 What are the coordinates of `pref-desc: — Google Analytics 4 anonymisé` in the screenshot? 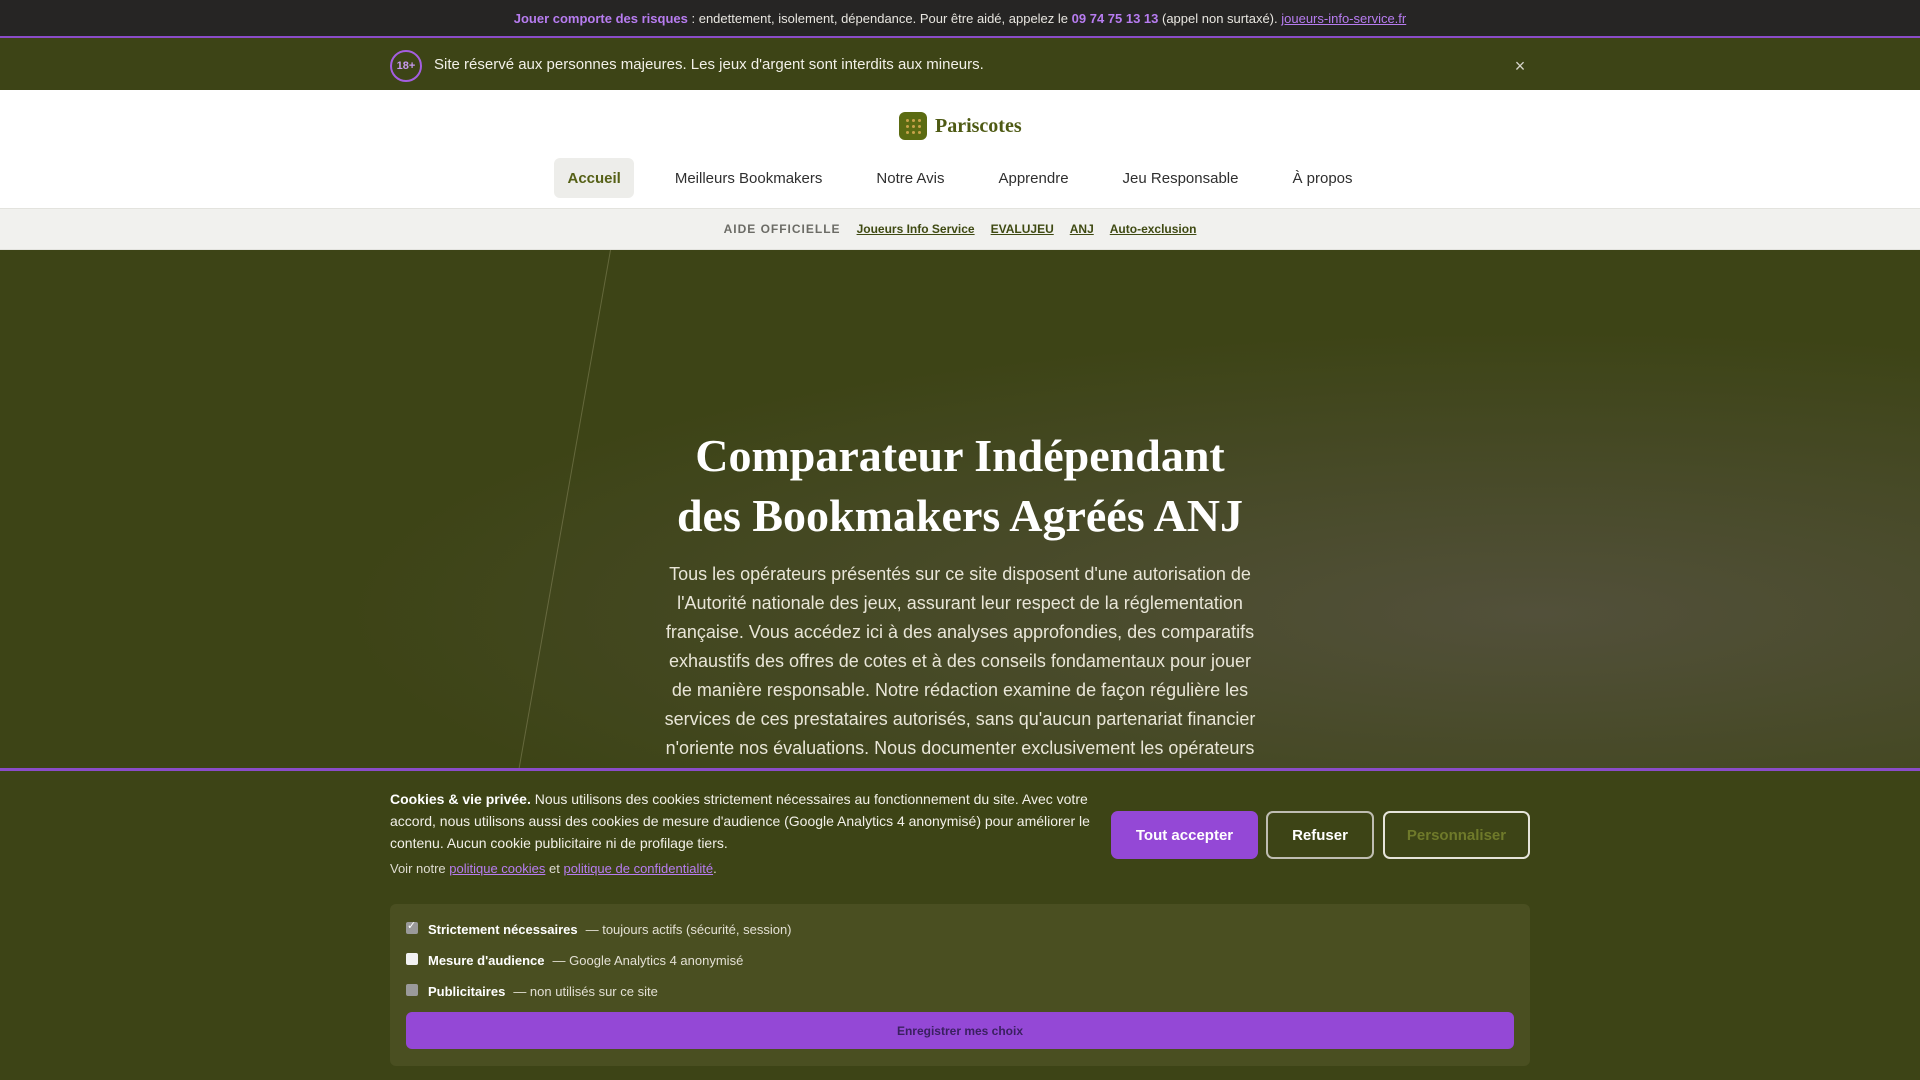 It's located at (648, 960).